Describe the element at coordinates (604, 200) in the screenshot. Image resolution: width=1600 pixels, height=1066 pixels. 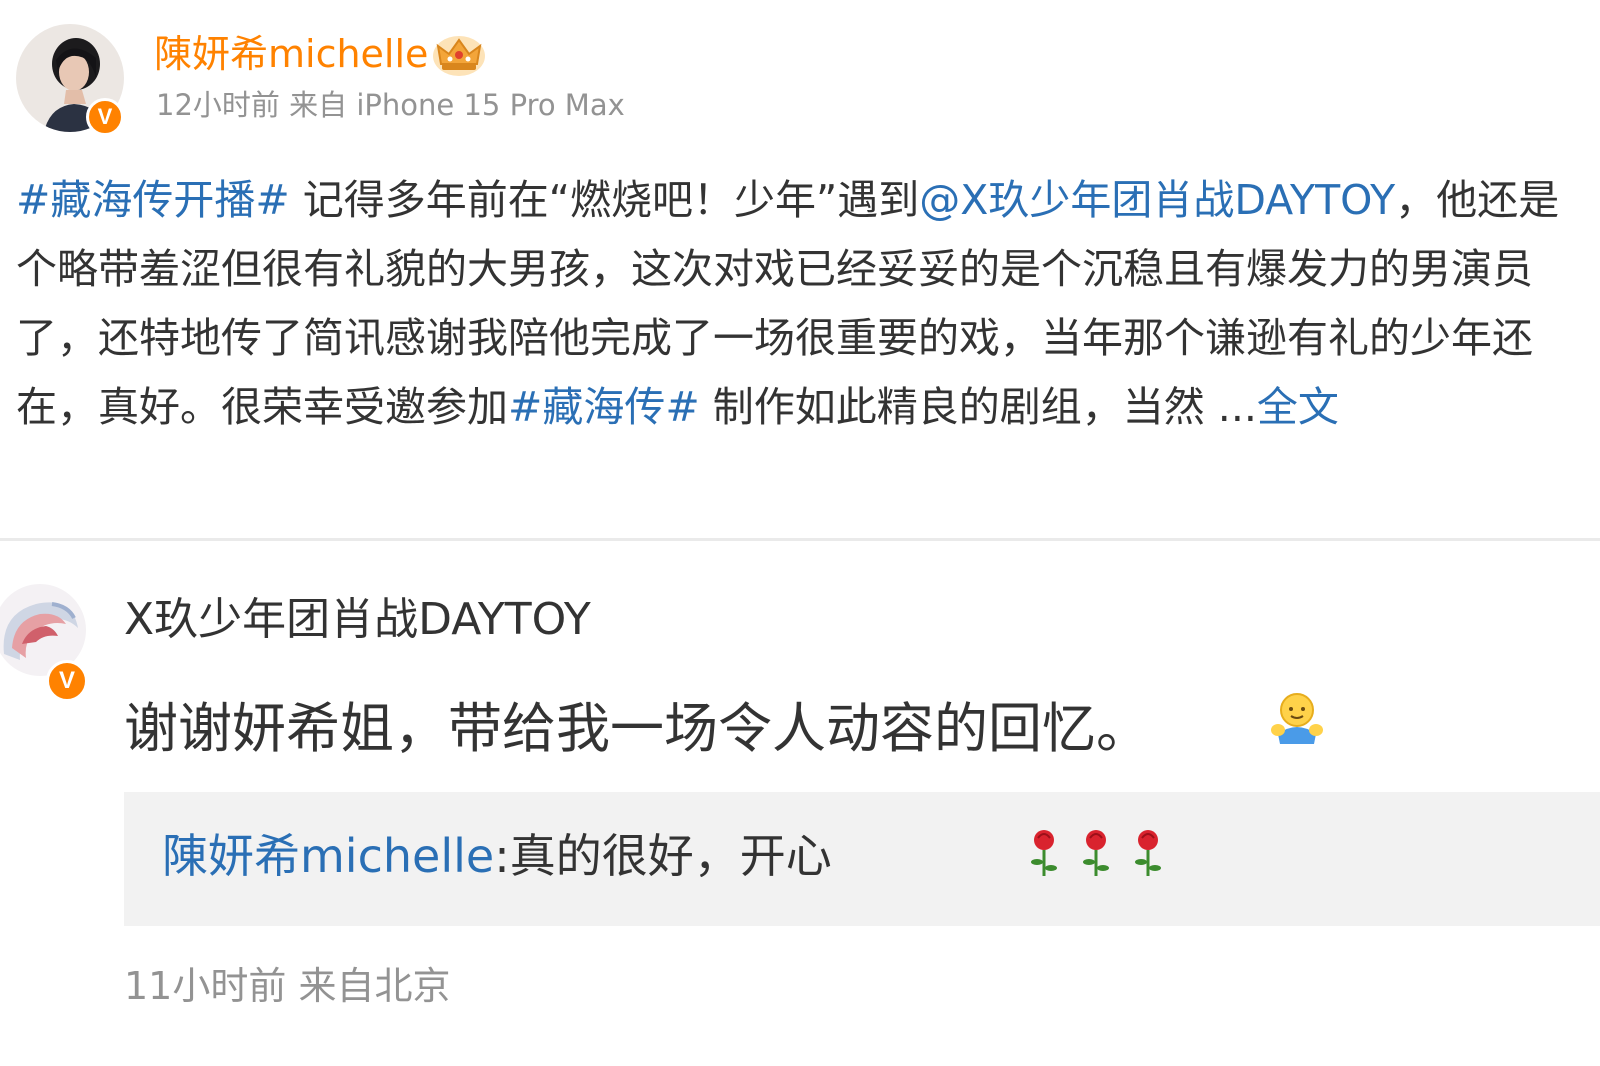
I see `post-text-segment: 记得多年前在“燃烧吧！少年”遇到` at that location.